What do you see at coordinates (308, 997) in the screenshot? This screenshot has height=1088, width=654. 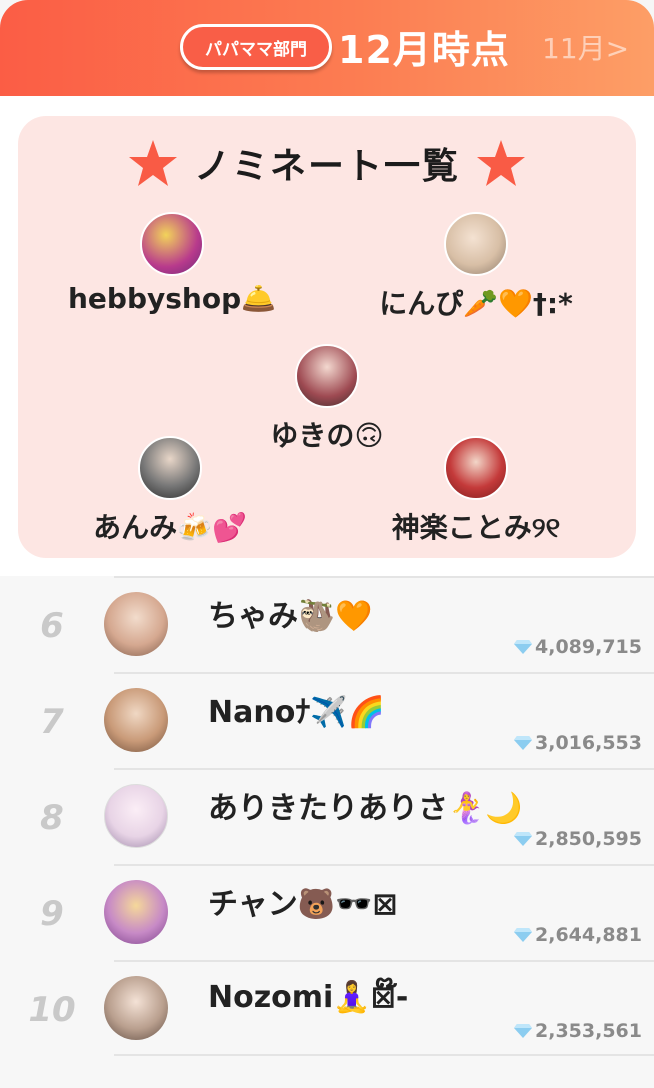 I see `user-name: Nozomi🧘‍♀️⊠໊-` at bounding box center [308, 997].